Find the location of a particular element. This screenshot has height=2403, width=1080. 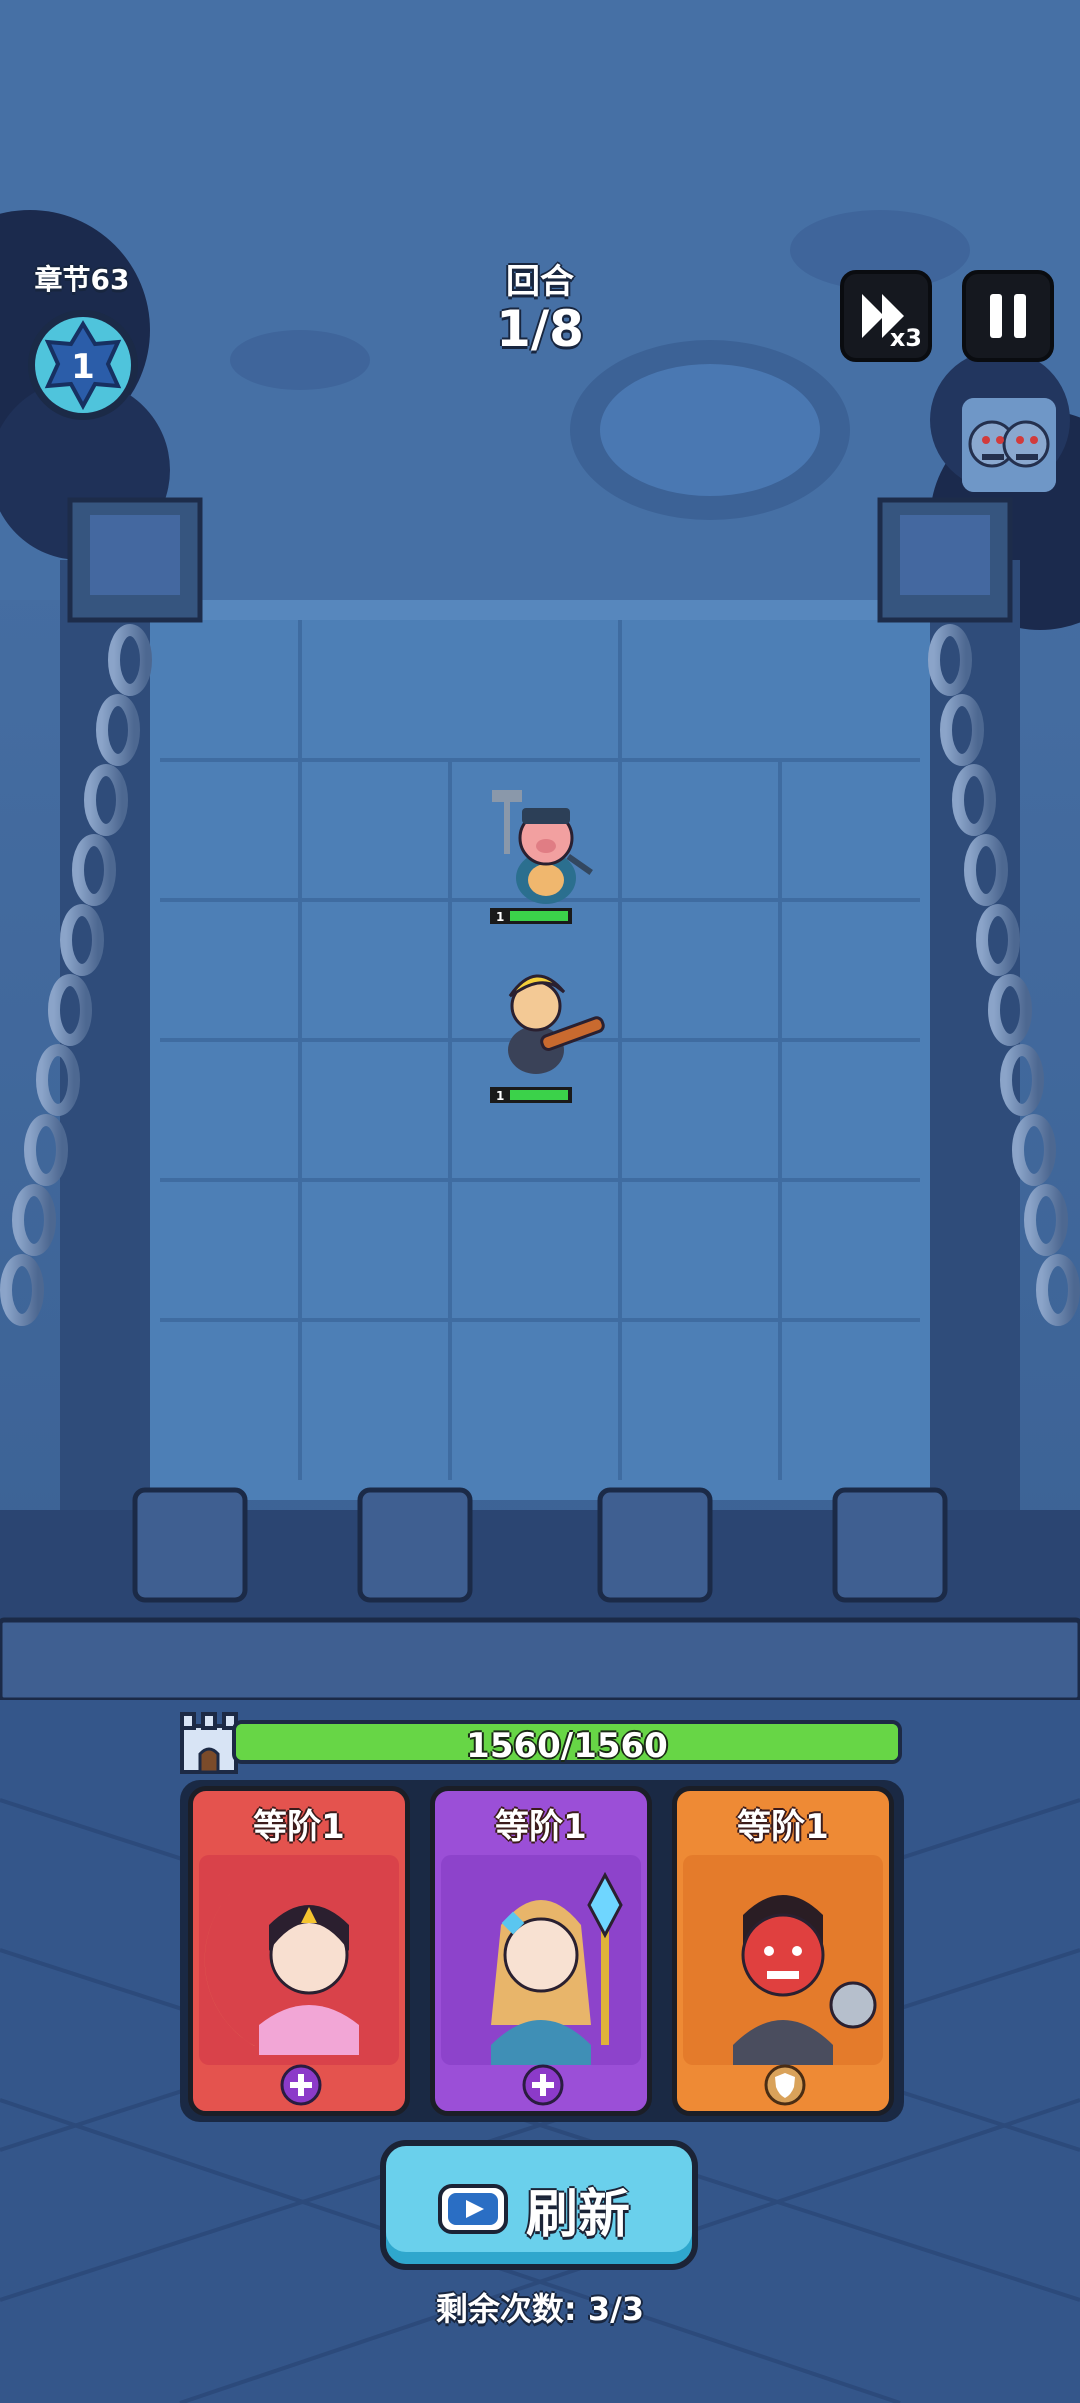

pig-cop-sprite is located at coordinates (542, 847).